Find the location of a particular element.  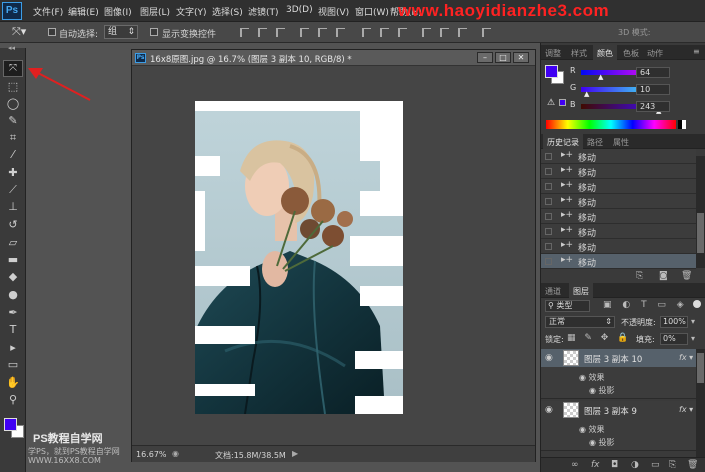

channel-b-value: 243 is located at coordinates (653, 106).